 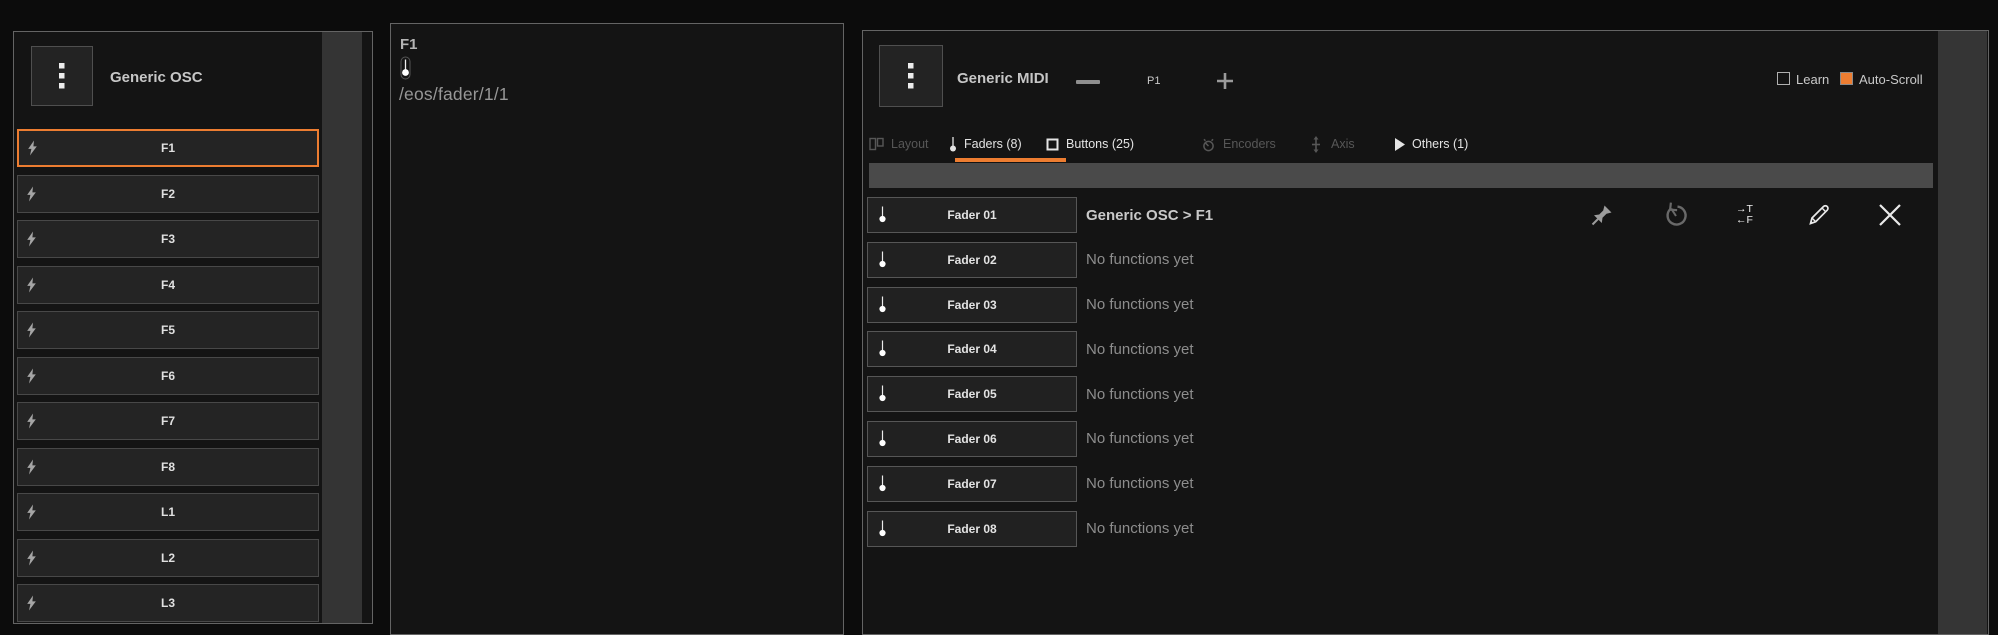 What do you see at coordinates (409, 44) in the screenshot?
I see `command-detail-title: F1` at bounding box center [409, 44].